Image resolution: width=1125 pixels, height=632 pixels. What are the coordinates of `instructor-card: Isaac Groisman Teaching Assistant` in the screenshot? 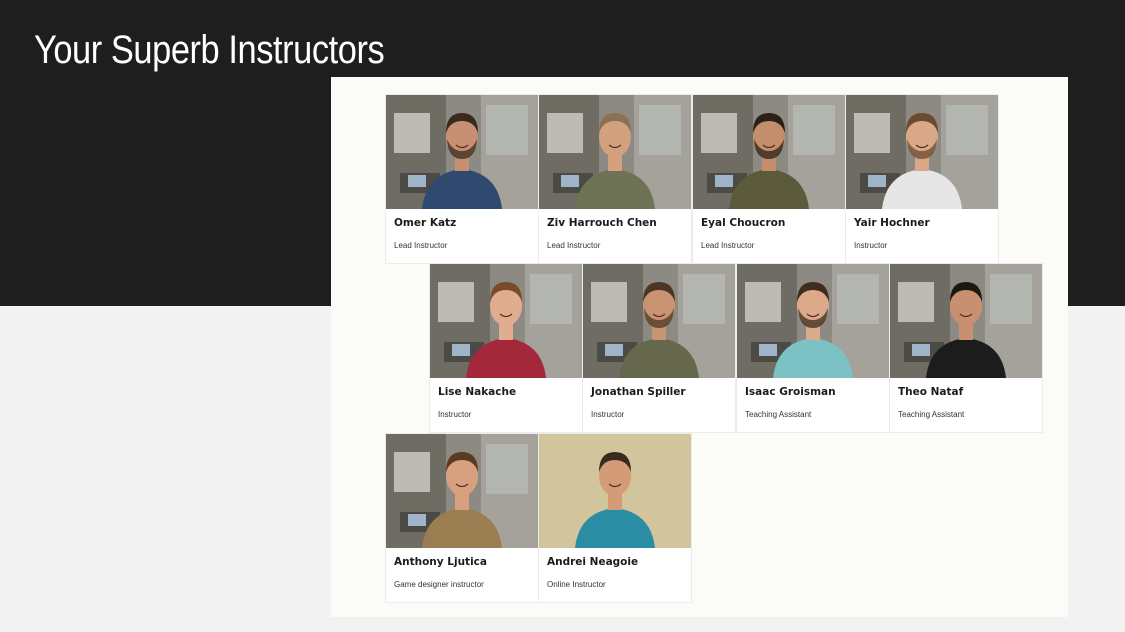 It's located at (813, 348).